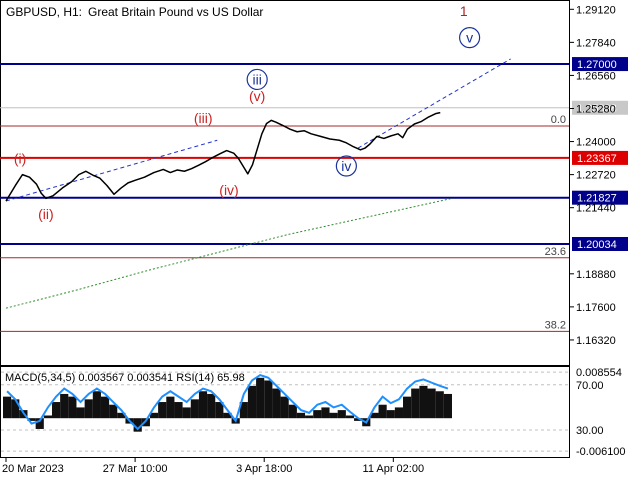  I want to click on price-tick-label: 1.21440, so click(596, 209).